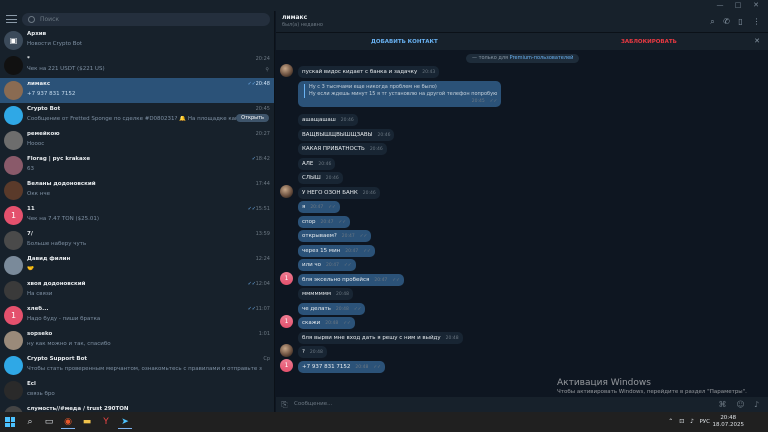  Describe the element at coordinates (682, 421) in the screenshot. I see `tray-icons: ⌃ ⊡ ♪` at that location.